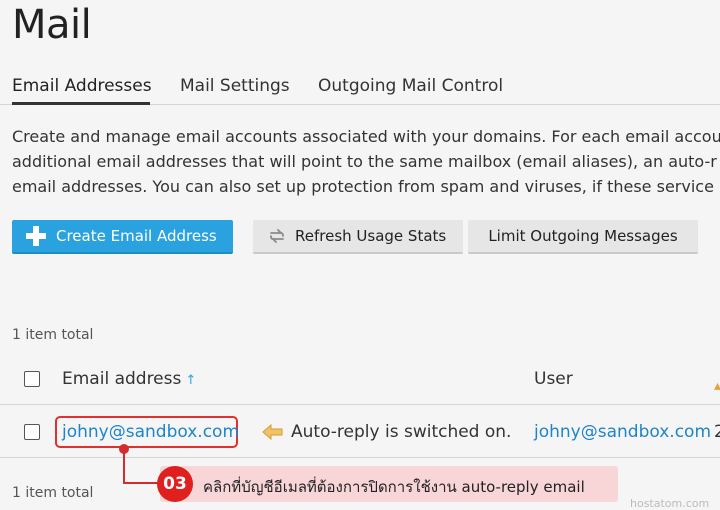 The image size is (720, 510). I want to click on row-checkbox, so click(32, 432).